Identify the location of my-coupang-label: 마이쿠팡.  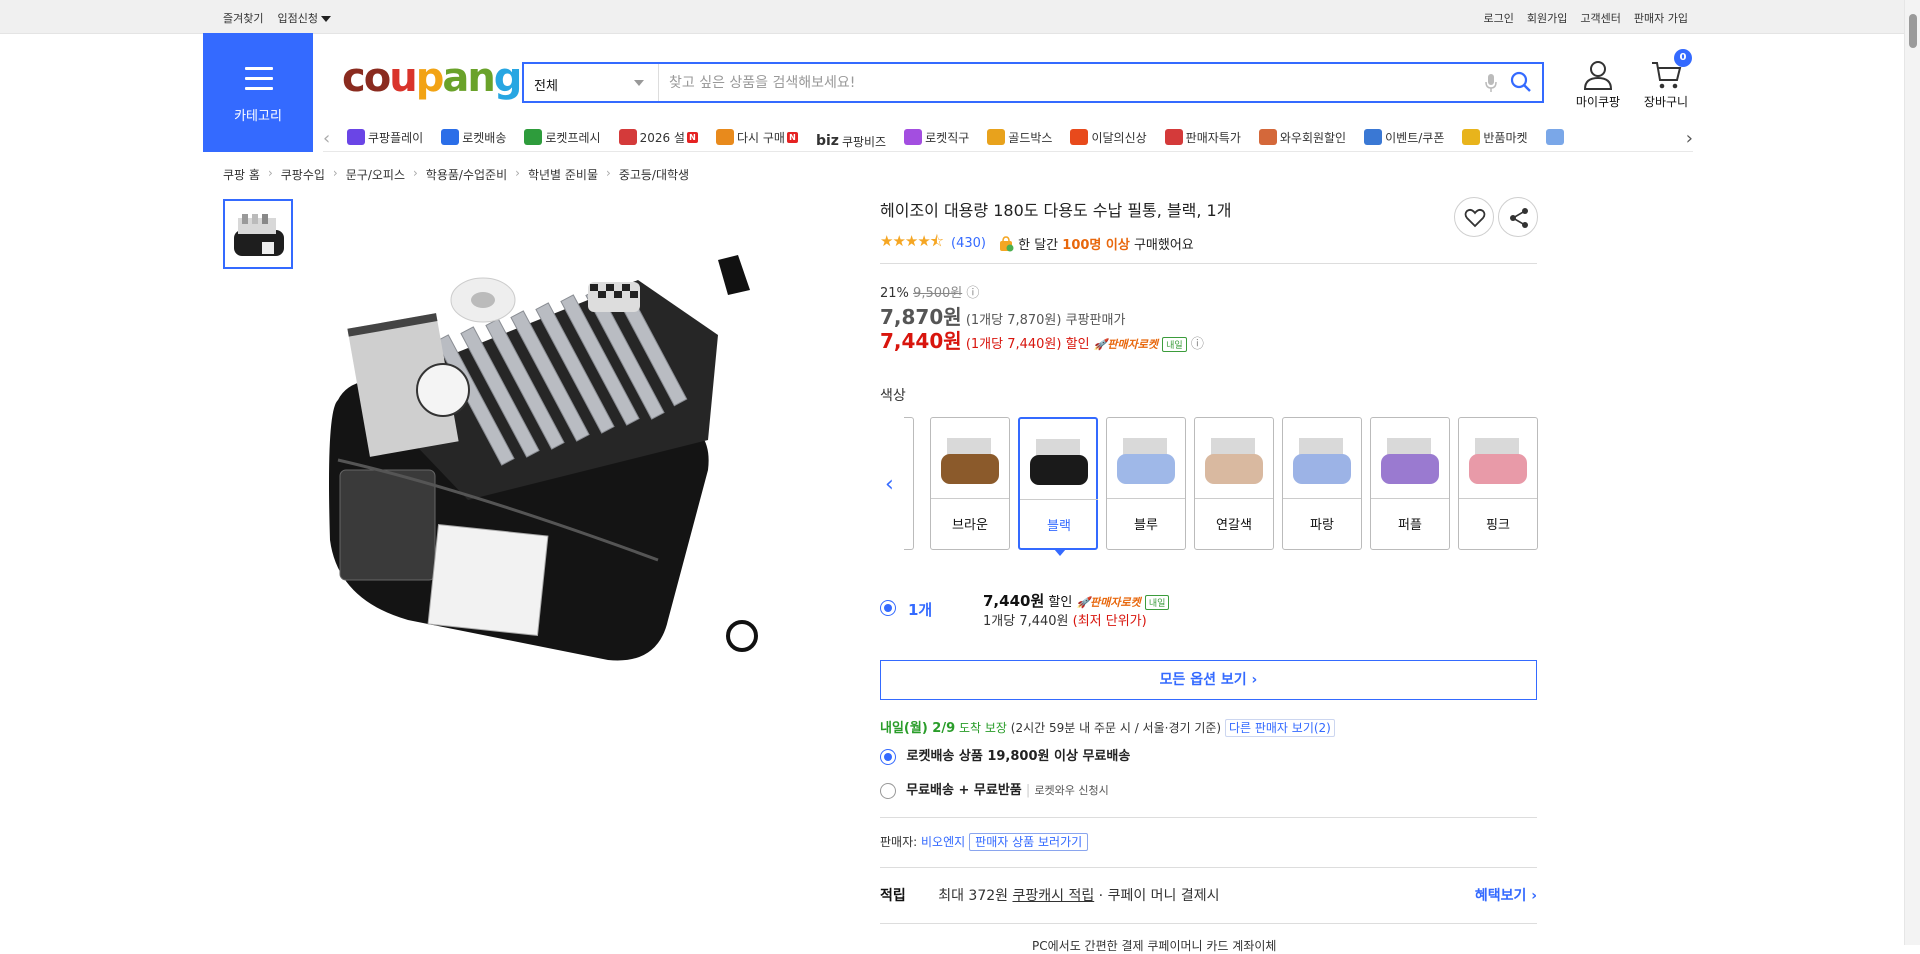
(1598, 102).